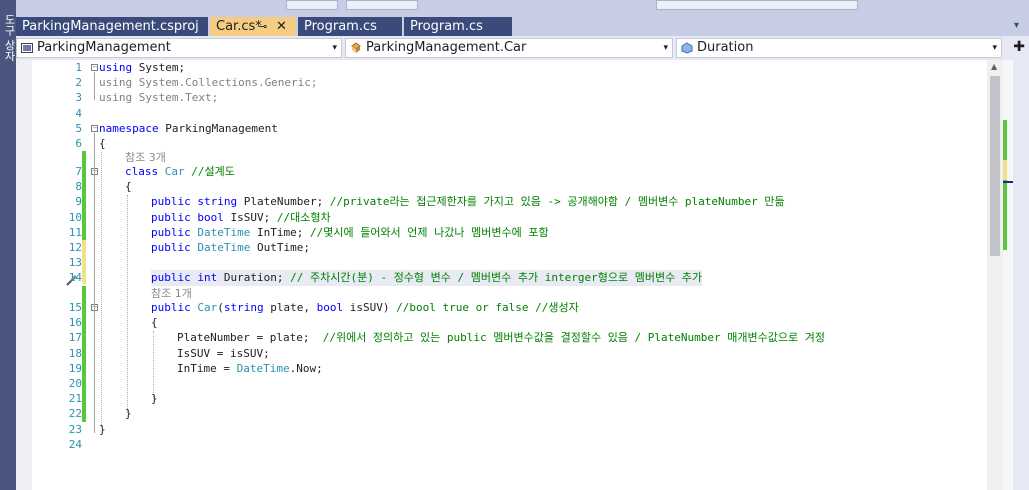 The height and width of the screenshot is (490, 1029). Describe the element at coordinates (75, 323) in the screenshot. I see `line-number: 16` at that location.